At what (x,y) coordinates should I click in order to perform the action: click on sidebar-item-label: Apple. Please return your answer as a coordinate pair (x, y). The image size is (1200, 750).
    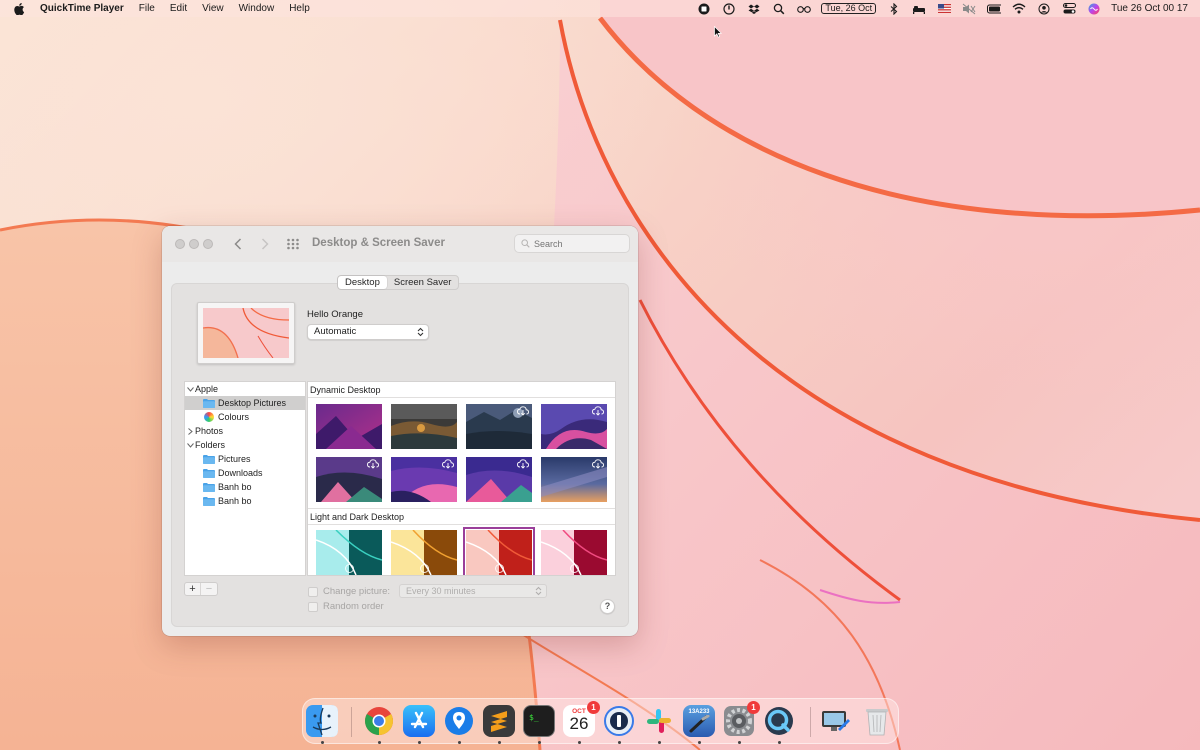
    Looking at the image, I should click on (207, 389).